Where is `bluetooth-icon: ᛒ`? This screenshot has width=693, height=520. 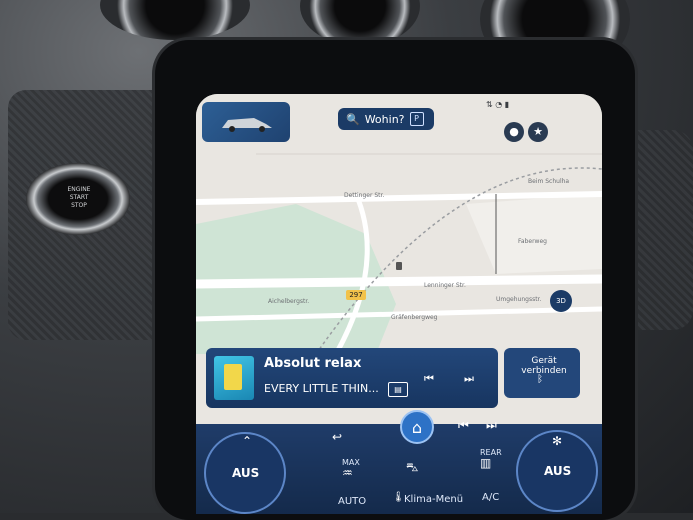
bluetooth-icon: ᛒ is located at coordinates (540, 379).